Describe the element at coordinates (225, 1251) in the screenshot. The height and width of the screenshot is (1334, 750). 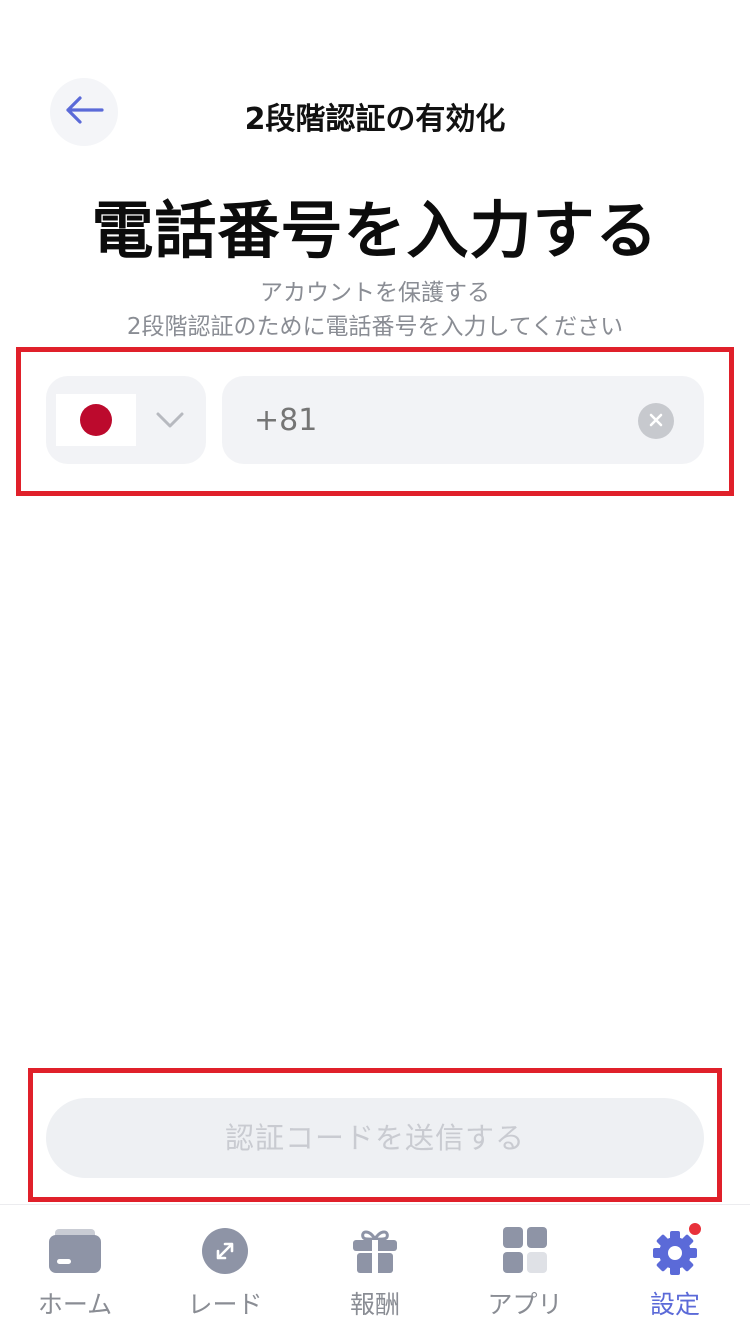
I see `trade-icon` at that location.